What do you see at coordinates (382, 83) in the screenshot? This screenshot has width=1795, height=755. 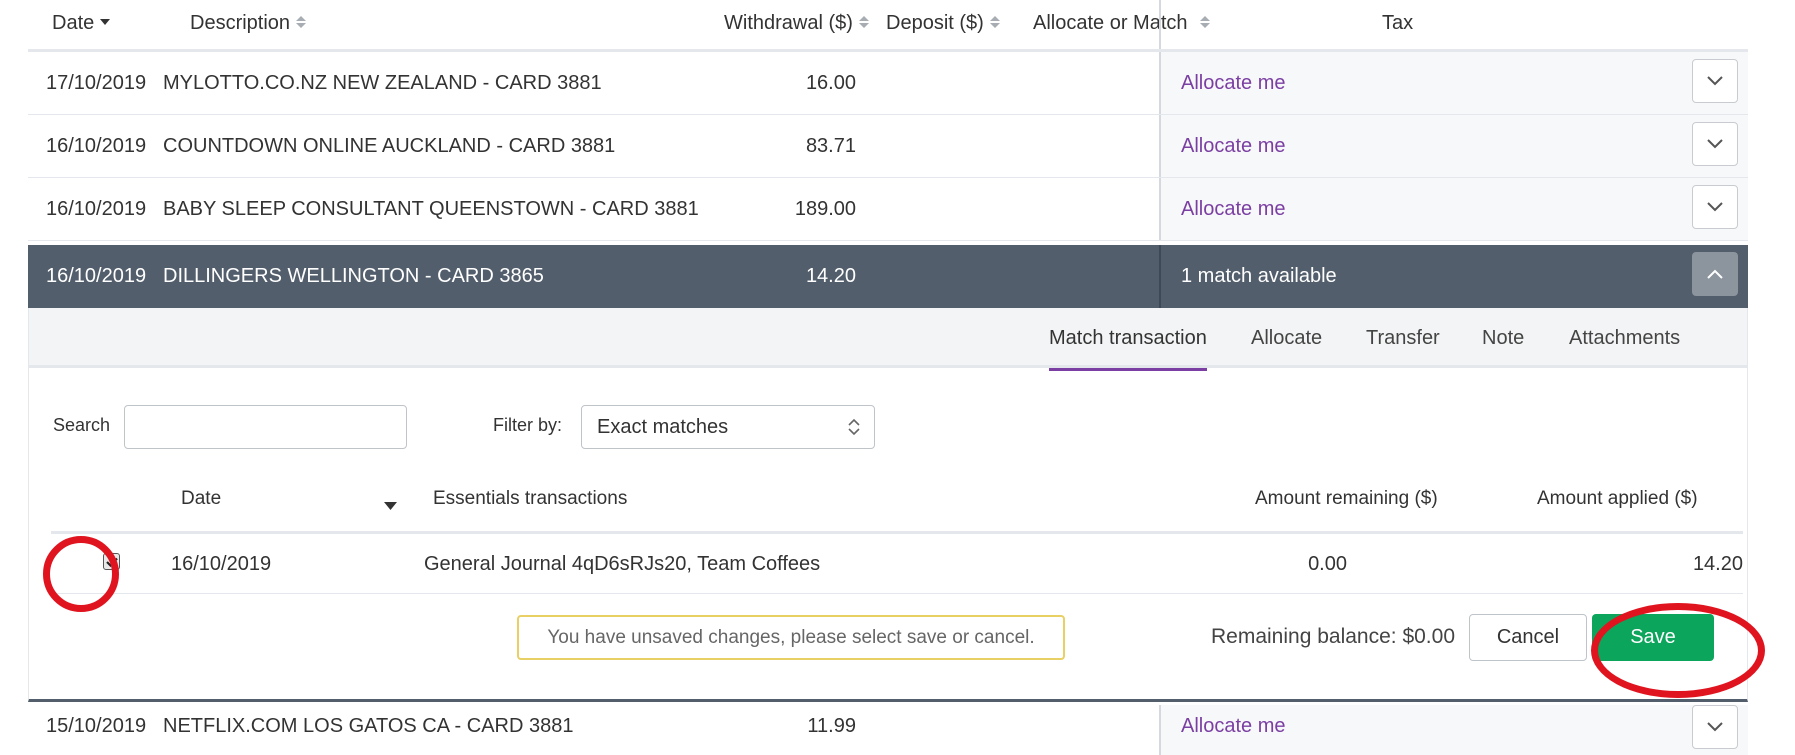 I see `row-description: MYLOTTO.CO.NZ NEW ZEALAND - CARD 3881` at bounding box center [382, 83].